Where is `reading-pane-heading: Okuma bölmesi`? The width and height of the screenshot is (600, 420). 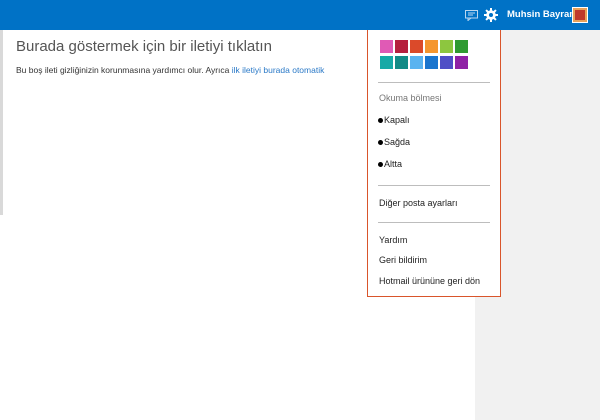
reading-pane-heading: Okuma bölmesi is located at coordinates (410, 98).